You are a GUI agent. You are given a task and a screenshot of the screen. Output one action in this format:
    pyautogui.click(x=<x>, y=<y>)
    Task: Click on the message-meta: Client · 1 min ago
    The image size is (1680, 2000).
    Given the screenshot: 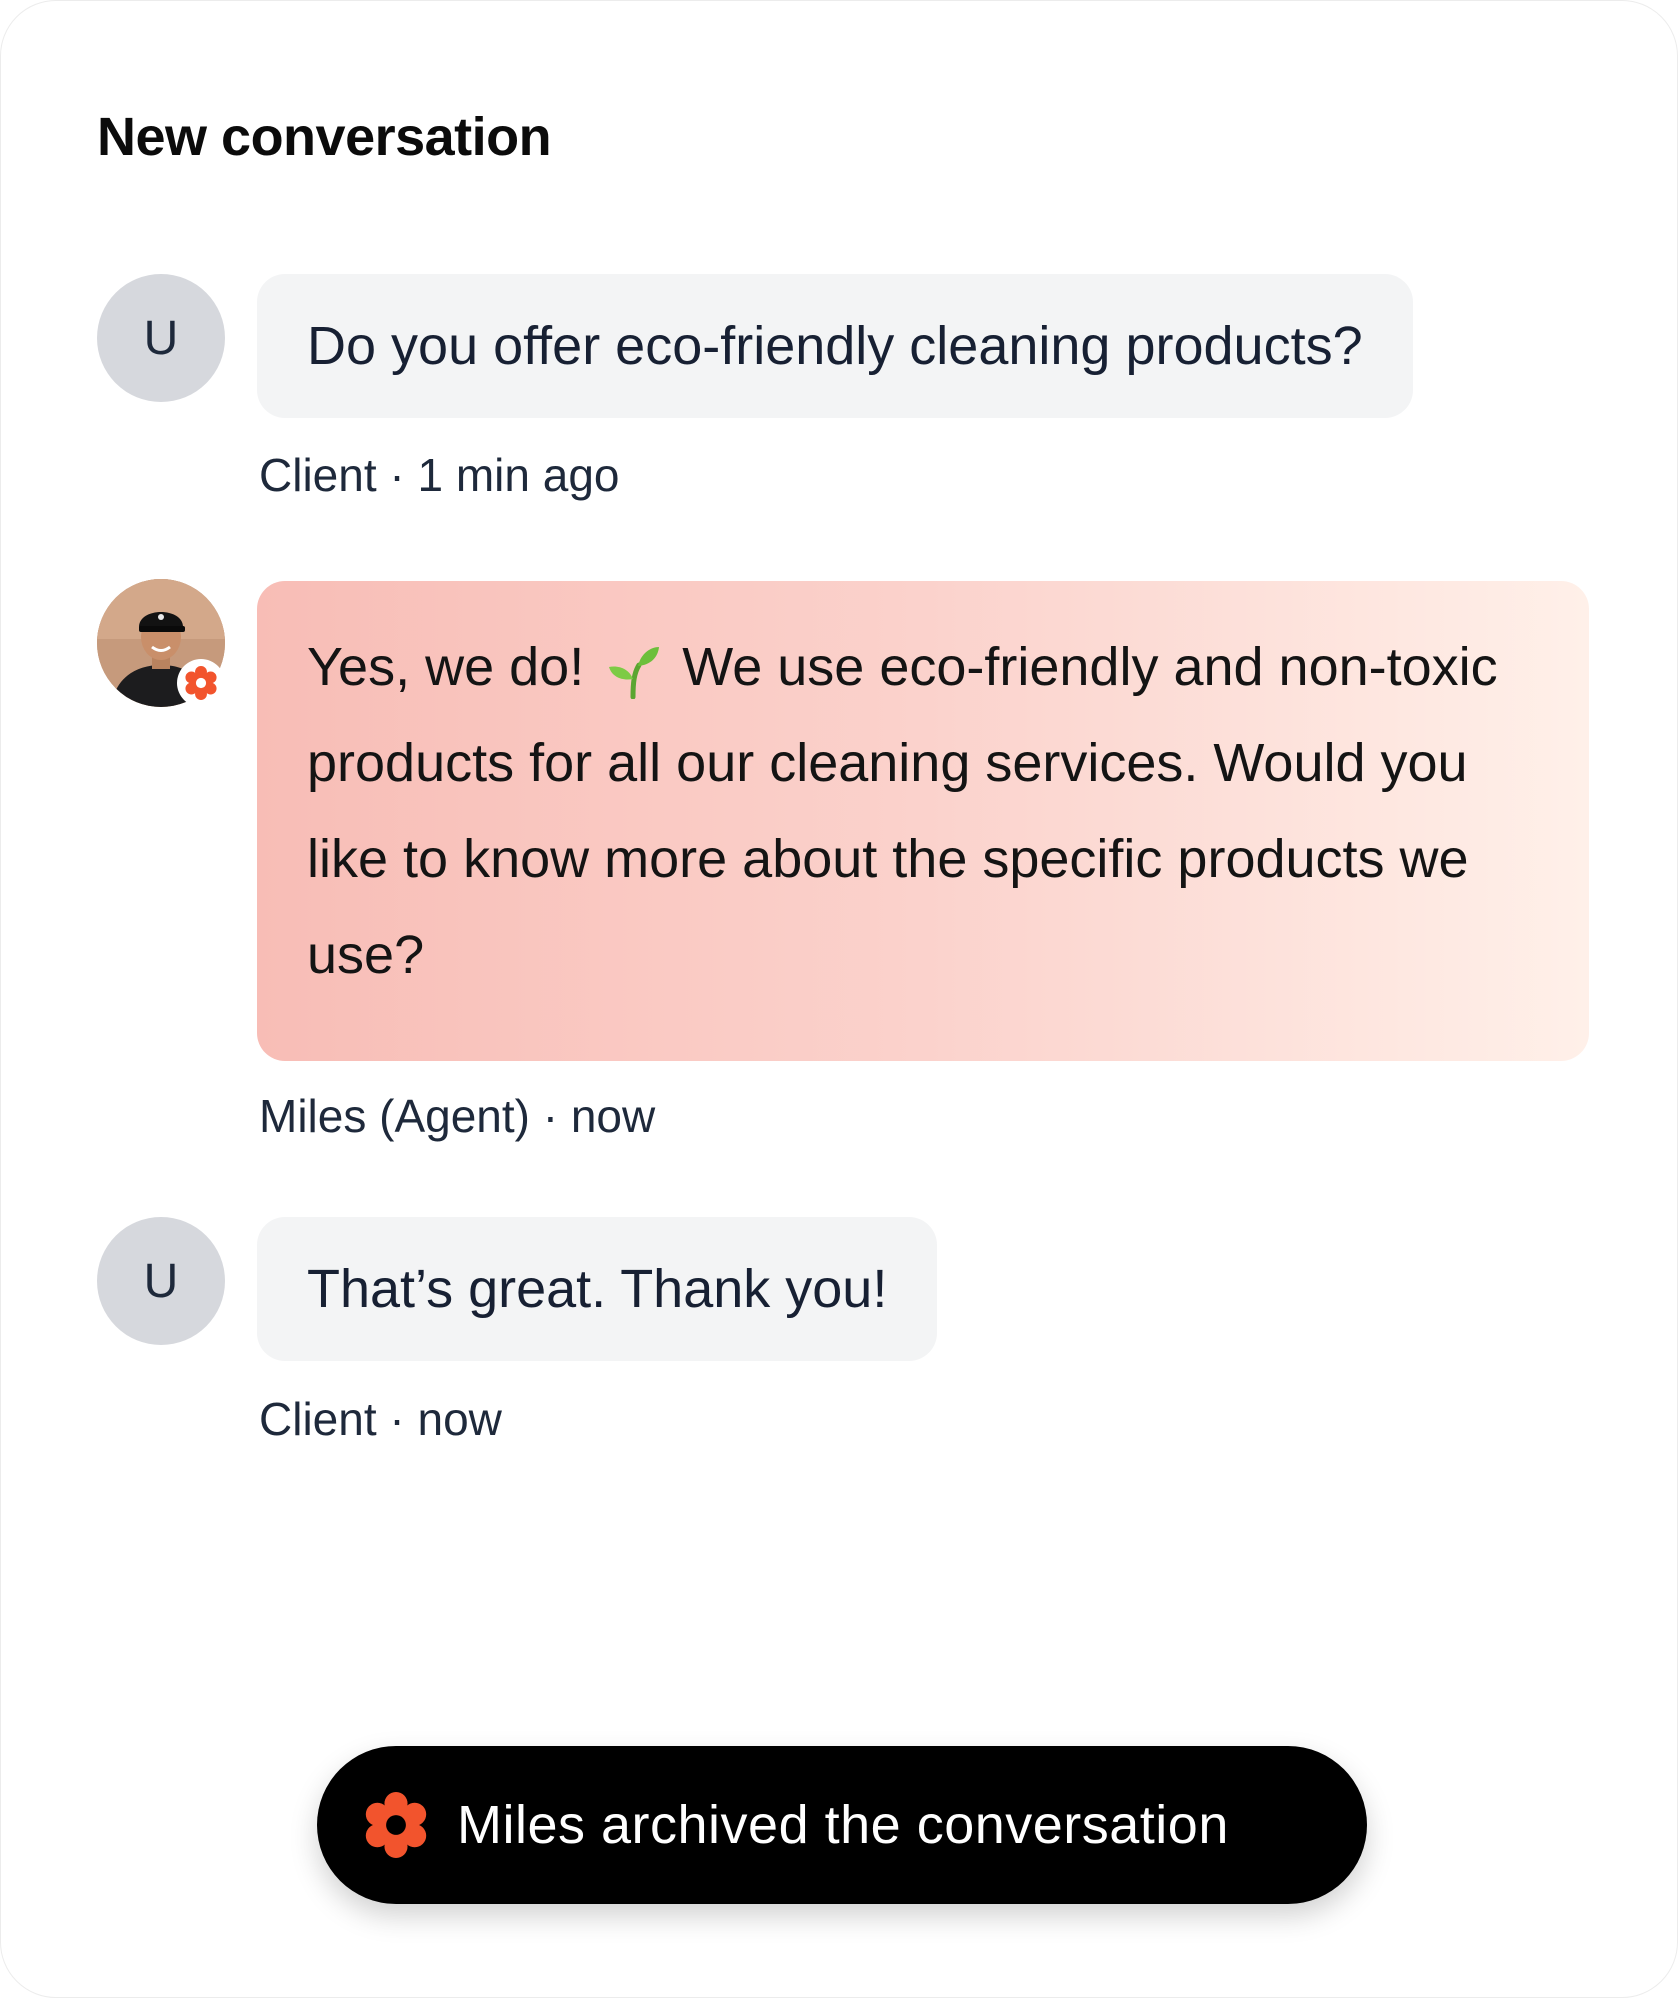 What is the action you would take?
    pyautogui.click(x=439, y=475)
    